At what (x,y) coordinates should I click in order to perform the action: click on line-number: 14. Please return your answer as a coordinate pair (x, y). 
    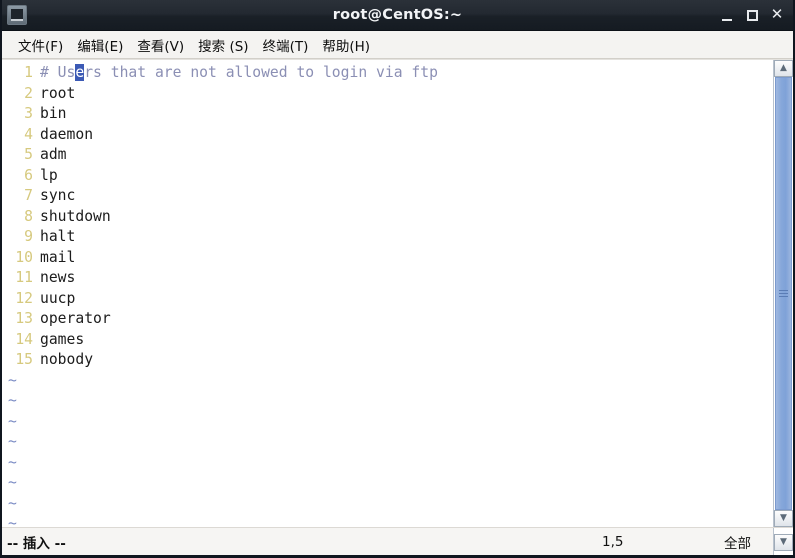
    Looking at the image, I should click on (24, 339).